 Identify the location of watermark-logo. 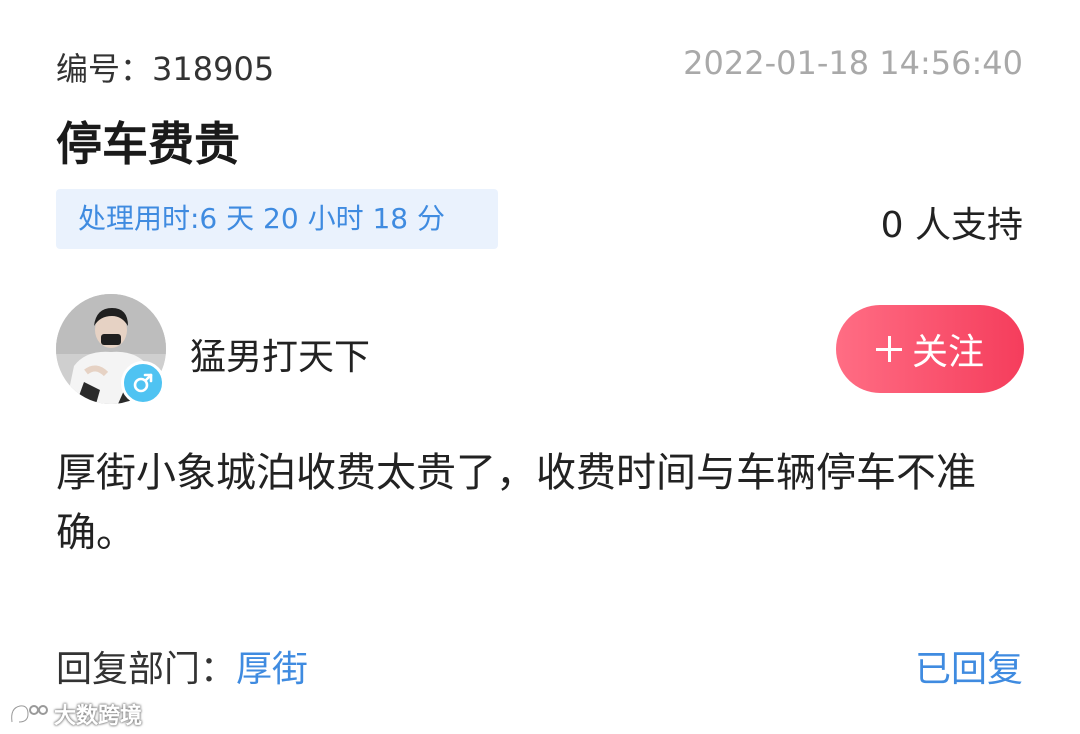
(29, 714).